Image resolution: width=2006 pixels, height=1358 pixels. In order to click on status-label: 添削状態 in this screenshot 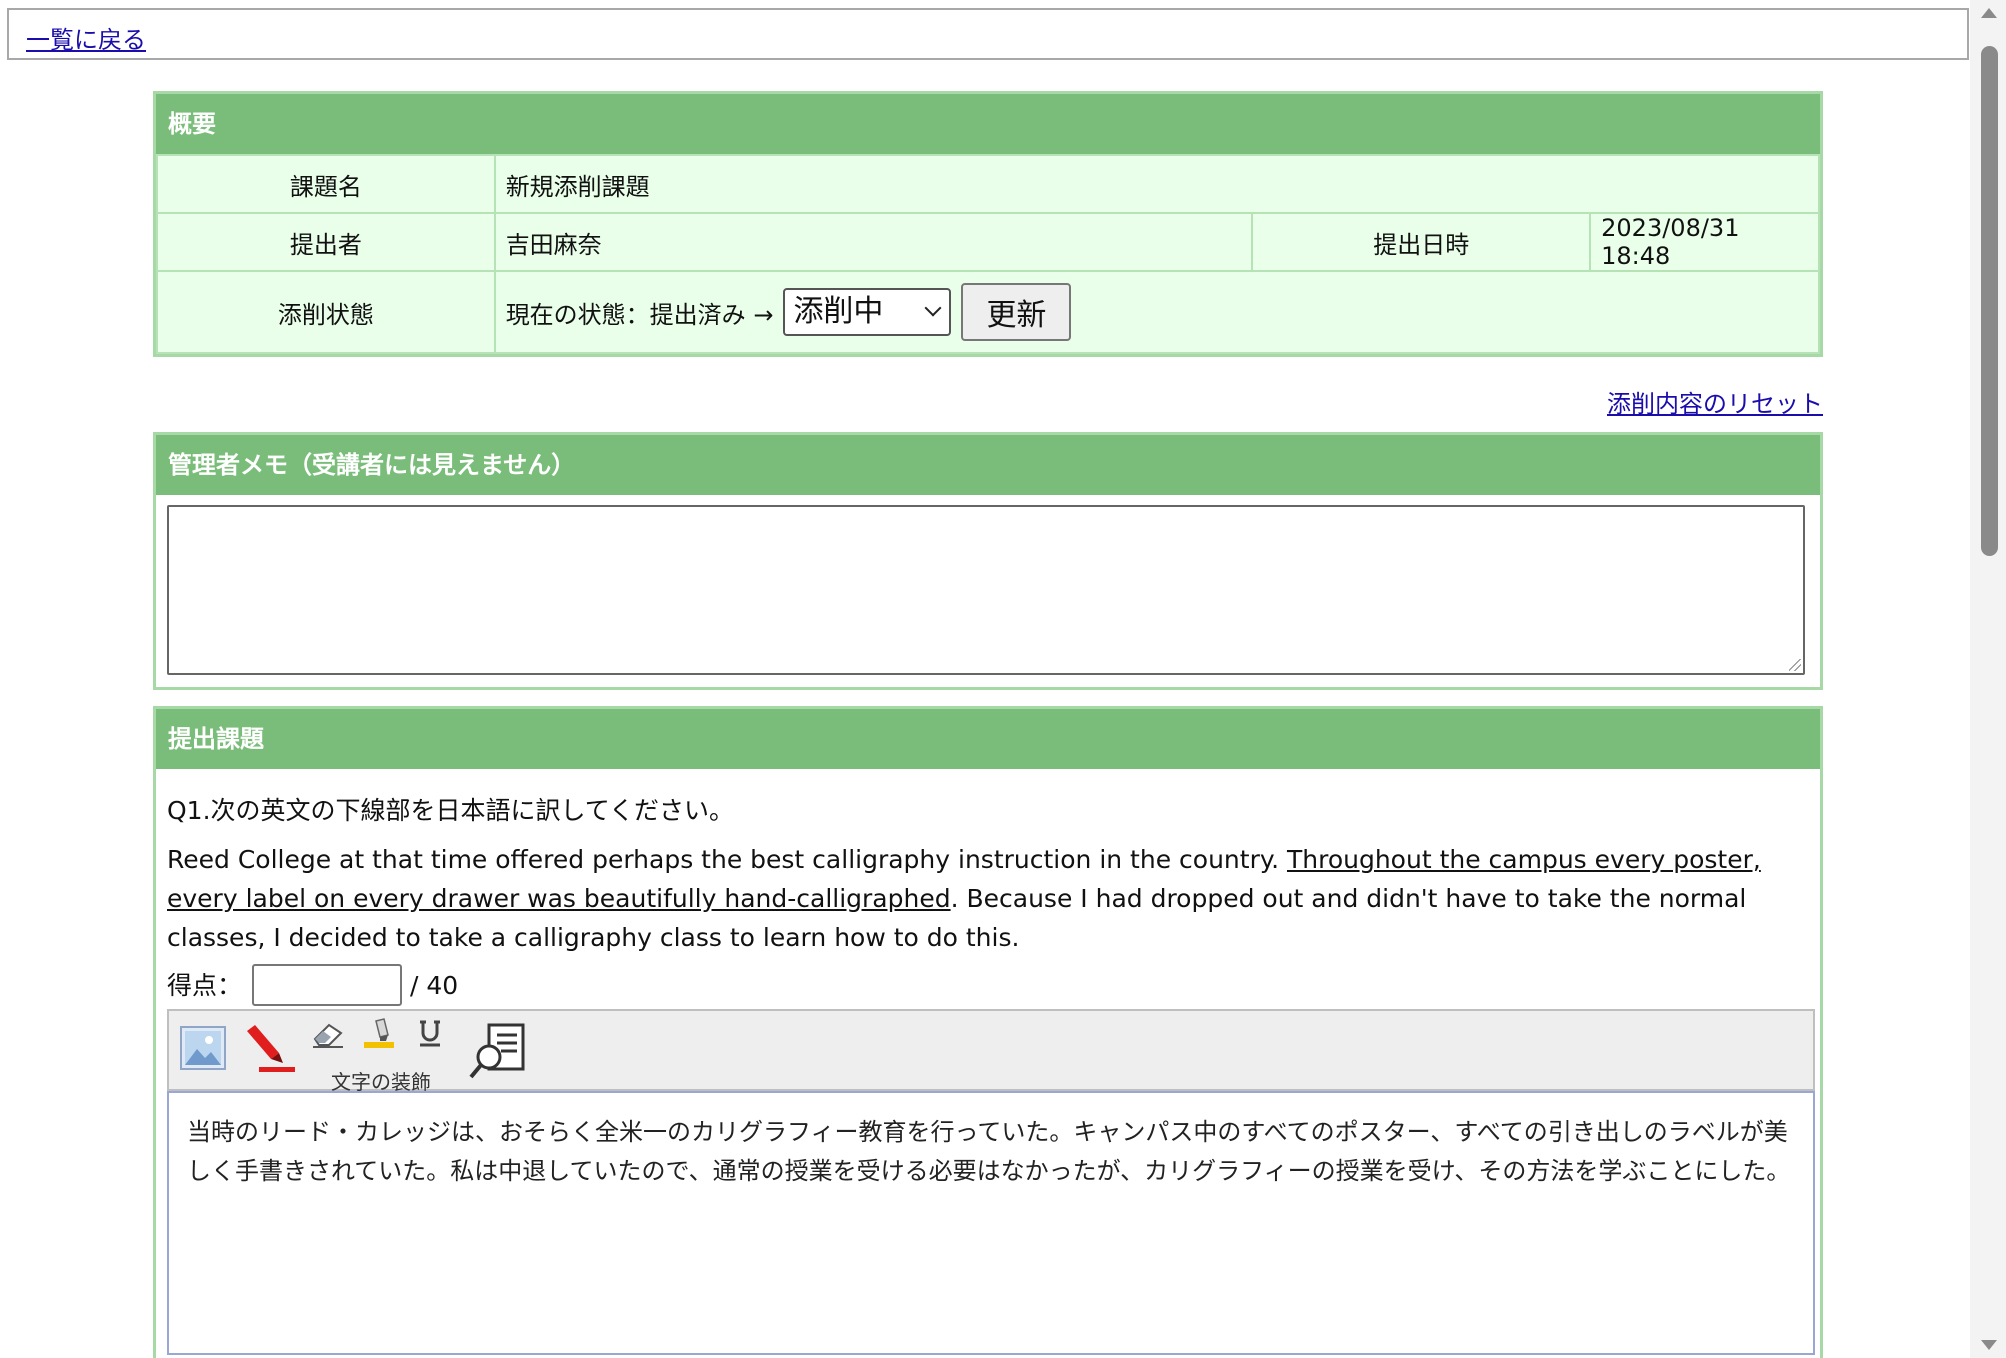, I will do `click(326, 312)`.